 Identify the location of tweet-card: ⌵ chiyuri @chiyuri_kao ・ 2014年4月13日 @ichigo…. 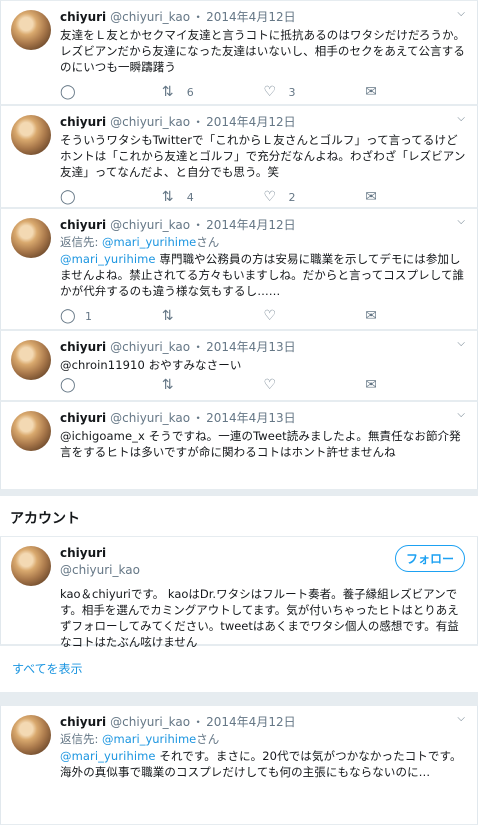
(239, 445).